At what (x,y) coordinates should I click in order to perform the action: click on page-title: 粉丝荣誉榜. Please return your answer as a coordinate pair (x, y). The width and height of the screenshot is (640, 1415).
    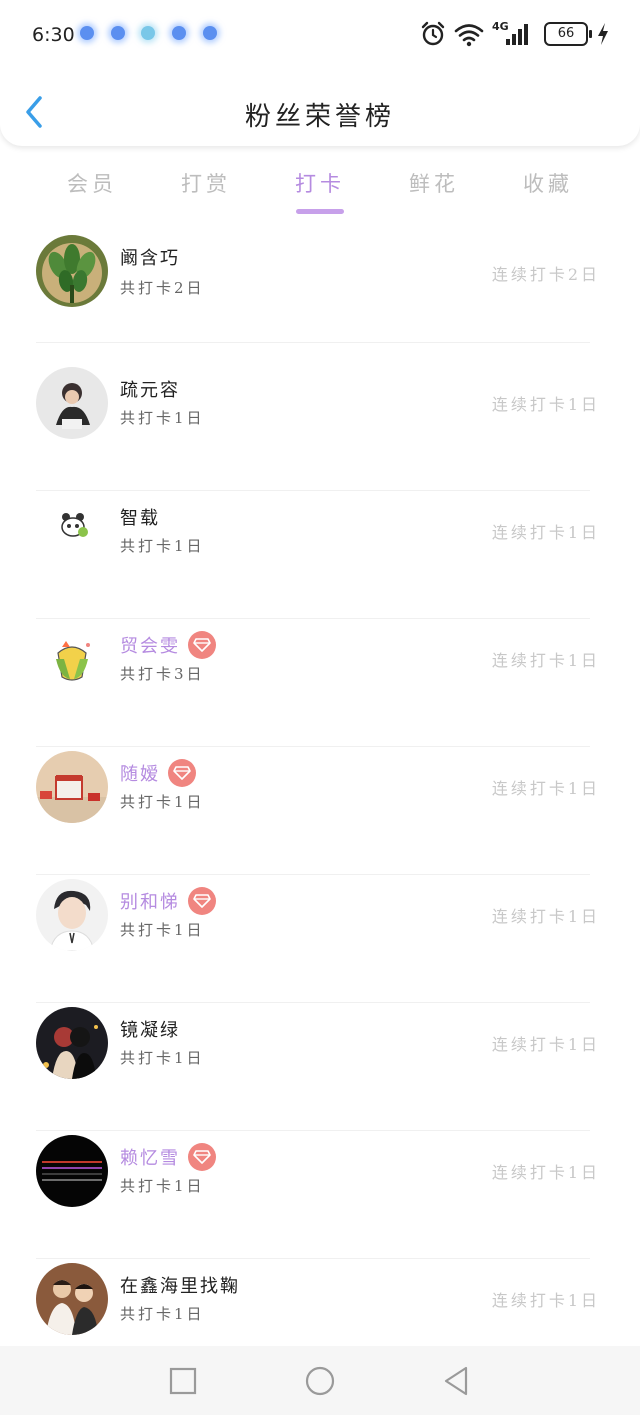
    Looking at the image, I should click on (319, 117).